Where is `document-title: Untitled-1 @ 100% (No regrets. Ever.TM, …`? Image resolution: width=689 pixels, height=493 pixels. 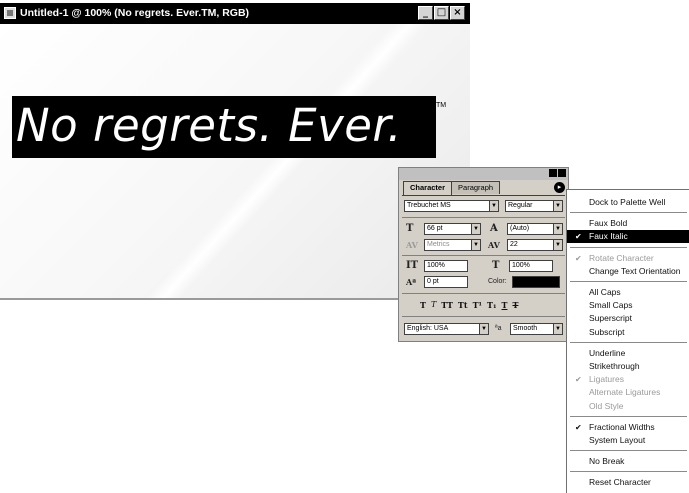 document-title: Untitled-1 @ 100% (No regrets. Ever.TM, … is located at coordinates (135, 13).